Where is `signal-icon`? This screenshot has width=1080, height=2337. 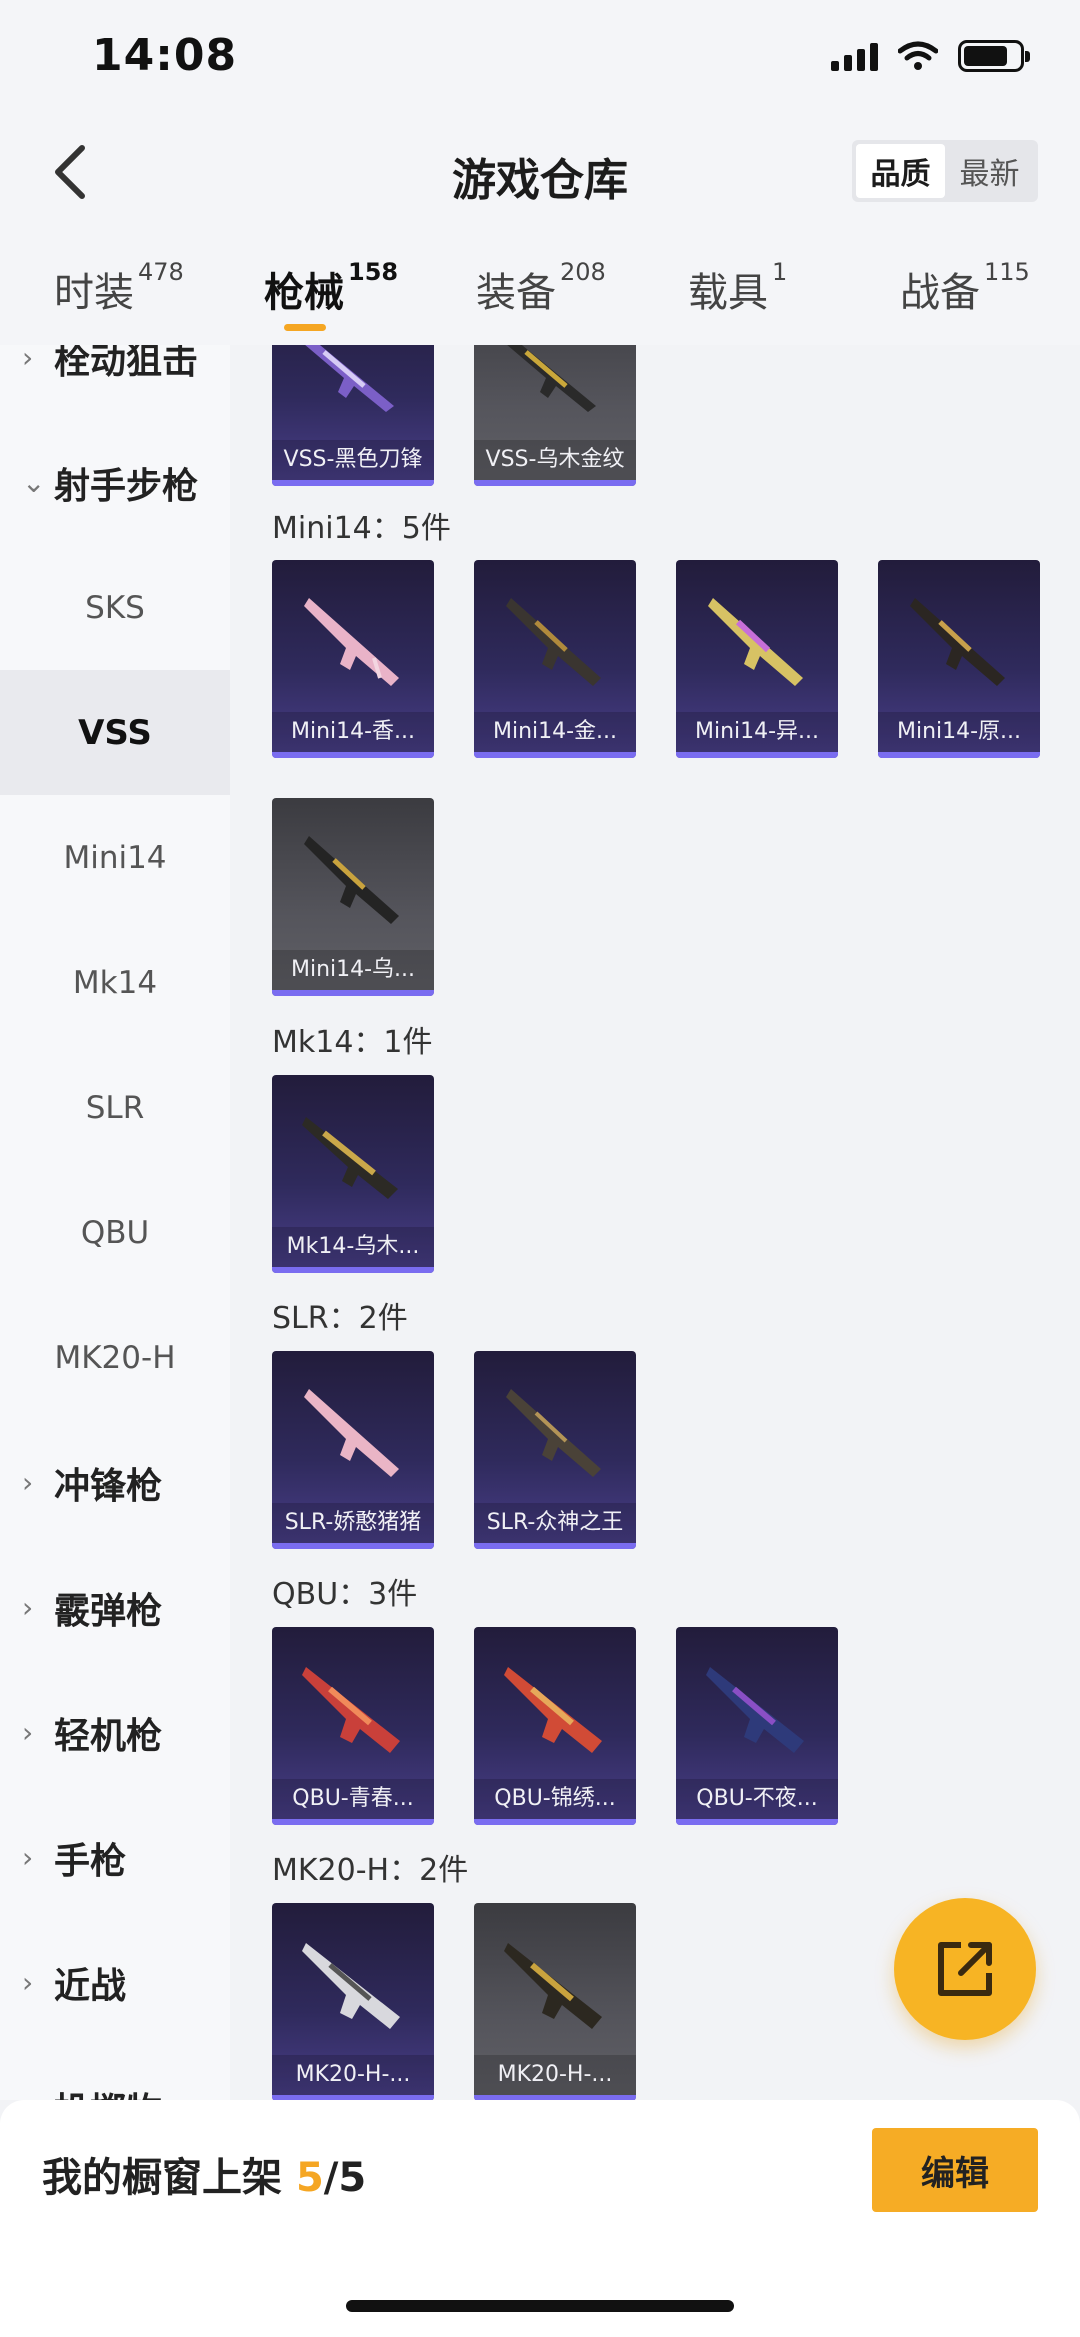 signal-icon is located at coordinates (854, 56).